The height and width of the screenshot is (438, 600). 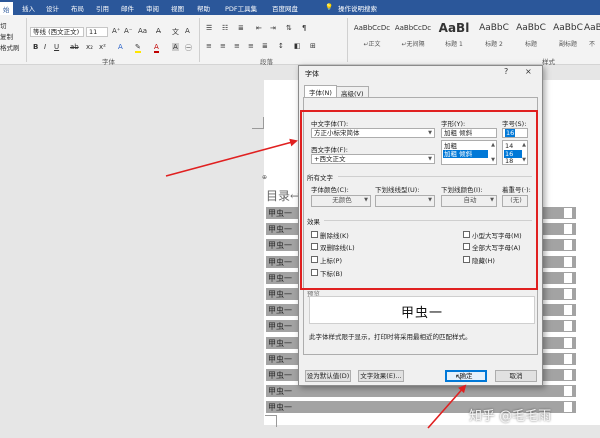 What do you see at coordinates (459, 378) in the screenshot?
I see `mouse-cursor-icon: ↖` at bounding box center [459, 378].